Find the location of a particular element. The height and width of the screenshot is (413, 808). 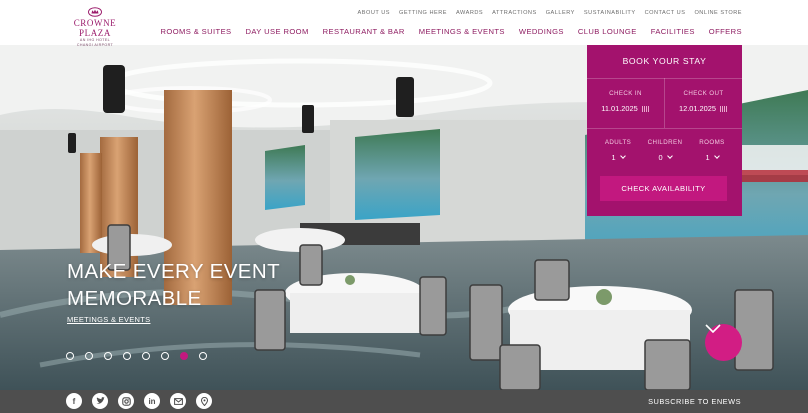

location-icon is located at coordinates (204, 401).